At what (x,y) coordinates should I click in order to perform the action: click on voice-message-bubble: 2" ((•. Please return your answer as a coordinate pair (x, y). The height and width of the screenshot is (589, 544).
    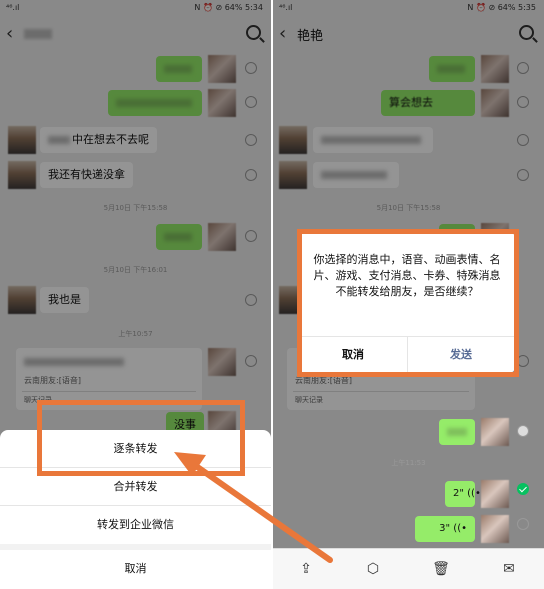
    Looking at the image, I should click on (463, 494).